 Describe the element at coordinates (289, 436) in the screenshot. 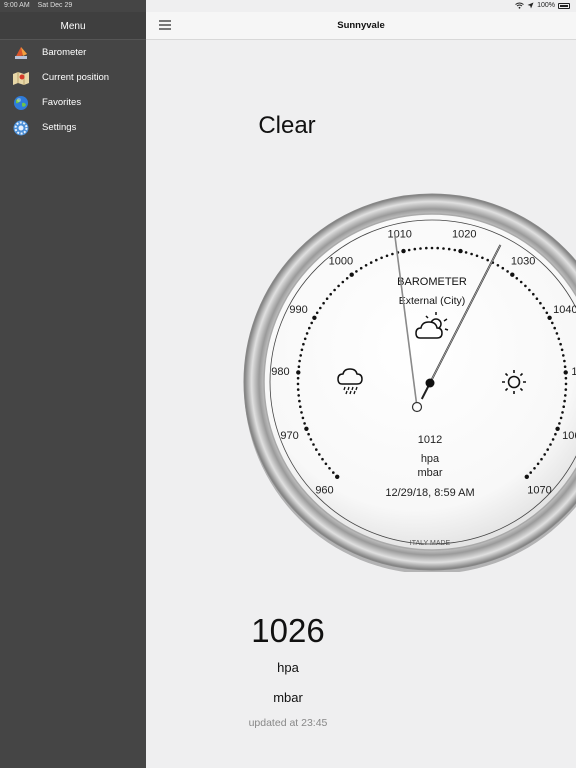

I see `gauge-scale-label: 970` at that location.